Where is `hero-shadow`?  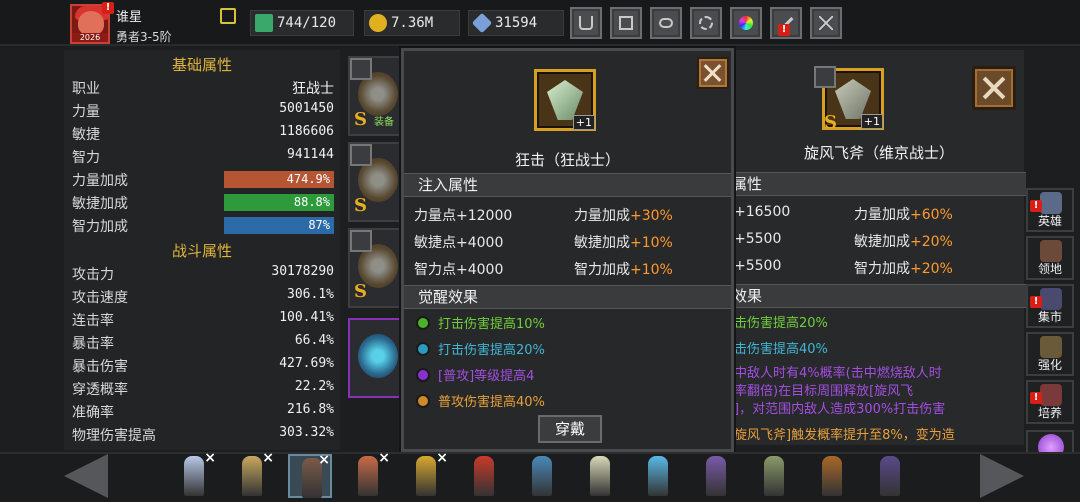
hero-shadow is located at coordinates (890, 476).